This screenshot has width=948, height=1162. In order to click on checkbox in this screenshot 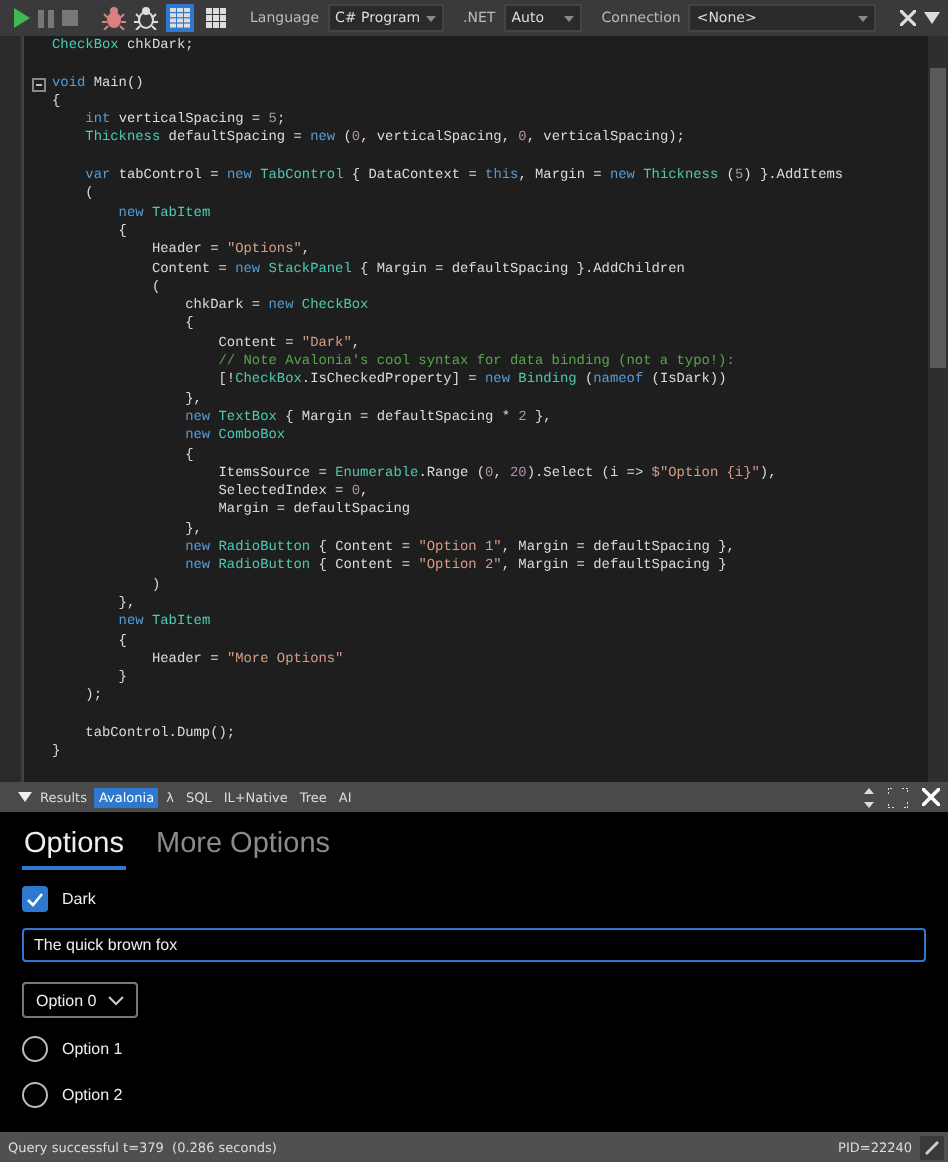, I will do `click(35, 899)`.